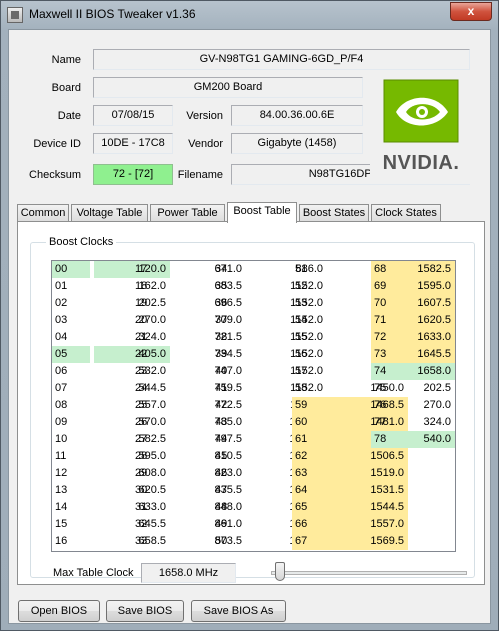 The width and height of the screenshot is (499, 631). Describe the element at coordinates (231, 371) in the screenshot. I see `boost-index-cell: 40` at that location.